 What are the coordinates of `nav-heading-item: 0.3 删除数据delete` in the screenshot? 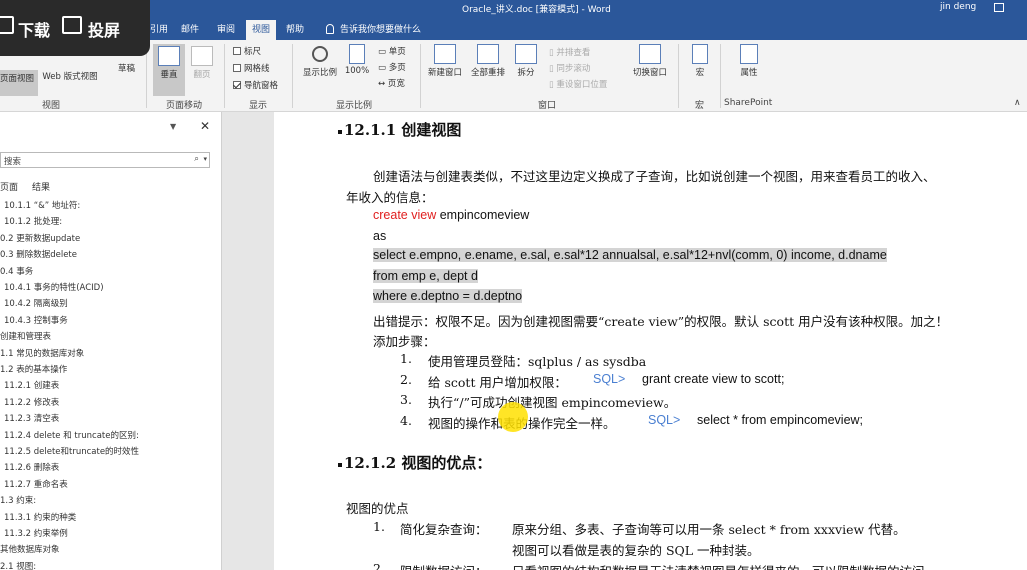 It's located at (38, 254).